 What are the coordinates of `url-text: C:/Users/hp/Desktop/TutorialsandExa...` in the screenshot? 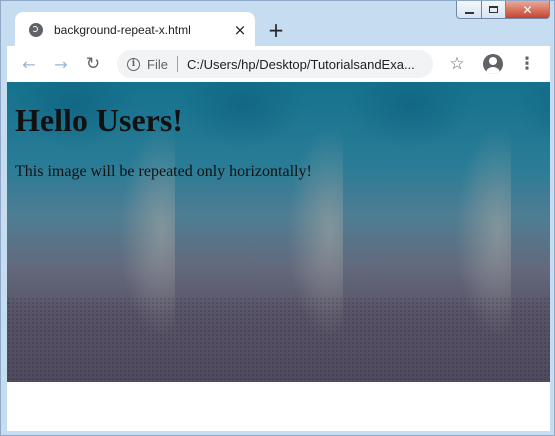 It's located at (301, 64).